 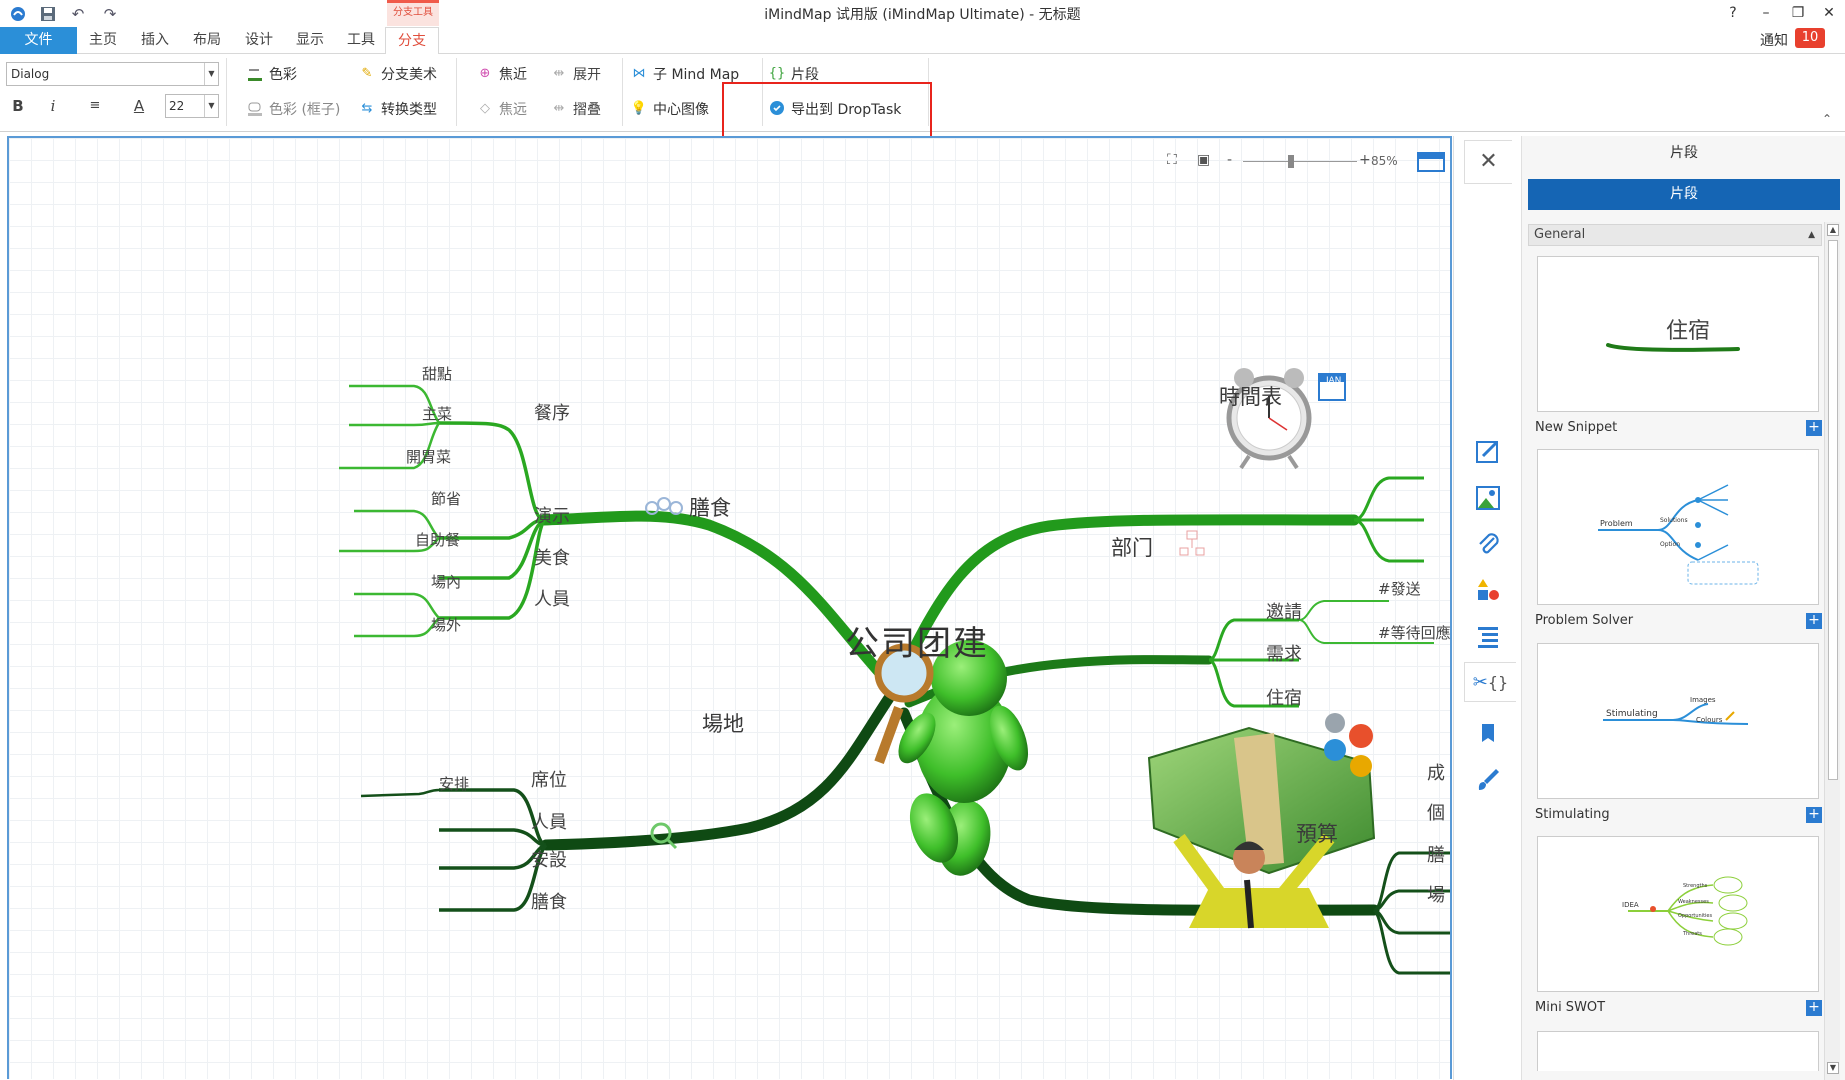 What do you see at coordinates (271, 74) in the screenshot?
I see `color-button: 色彩` at bounding box center [271, 74].